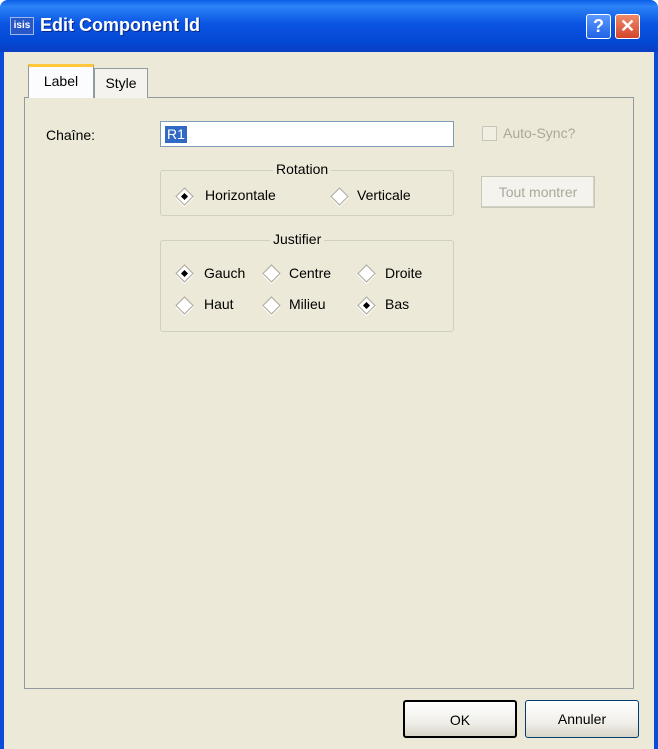 Image resolution: width=658 pixels, height=749 pixels. What do you see at coordinates (297, 239) in the screenshot?
I see `justify-legend: Justifier` at bounding box center [297, 239].